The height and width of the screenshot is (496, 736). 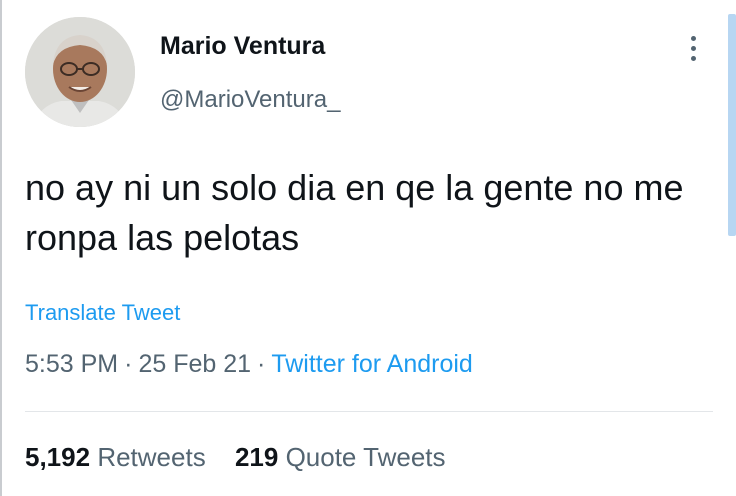 I want to click on tweet-meta: 5:53 PM · 25 Feb 21 · Twitter for Android, so click(x=249, y=364).